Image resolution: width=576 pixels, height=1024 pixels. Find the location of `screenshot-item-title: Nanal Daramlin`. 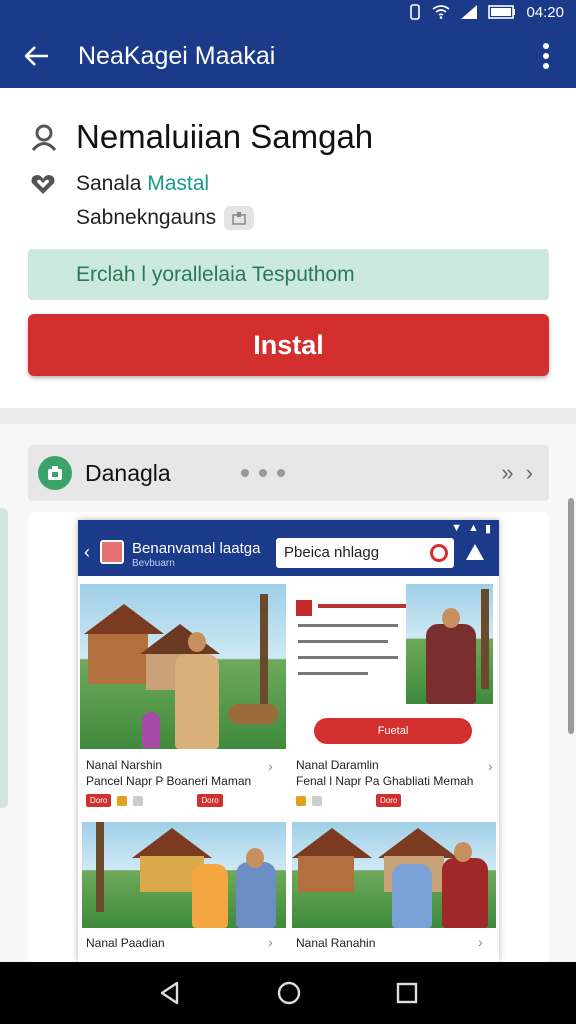

screenshot-item-title: Nanal Daramlin is located at coordinates (337, 765).